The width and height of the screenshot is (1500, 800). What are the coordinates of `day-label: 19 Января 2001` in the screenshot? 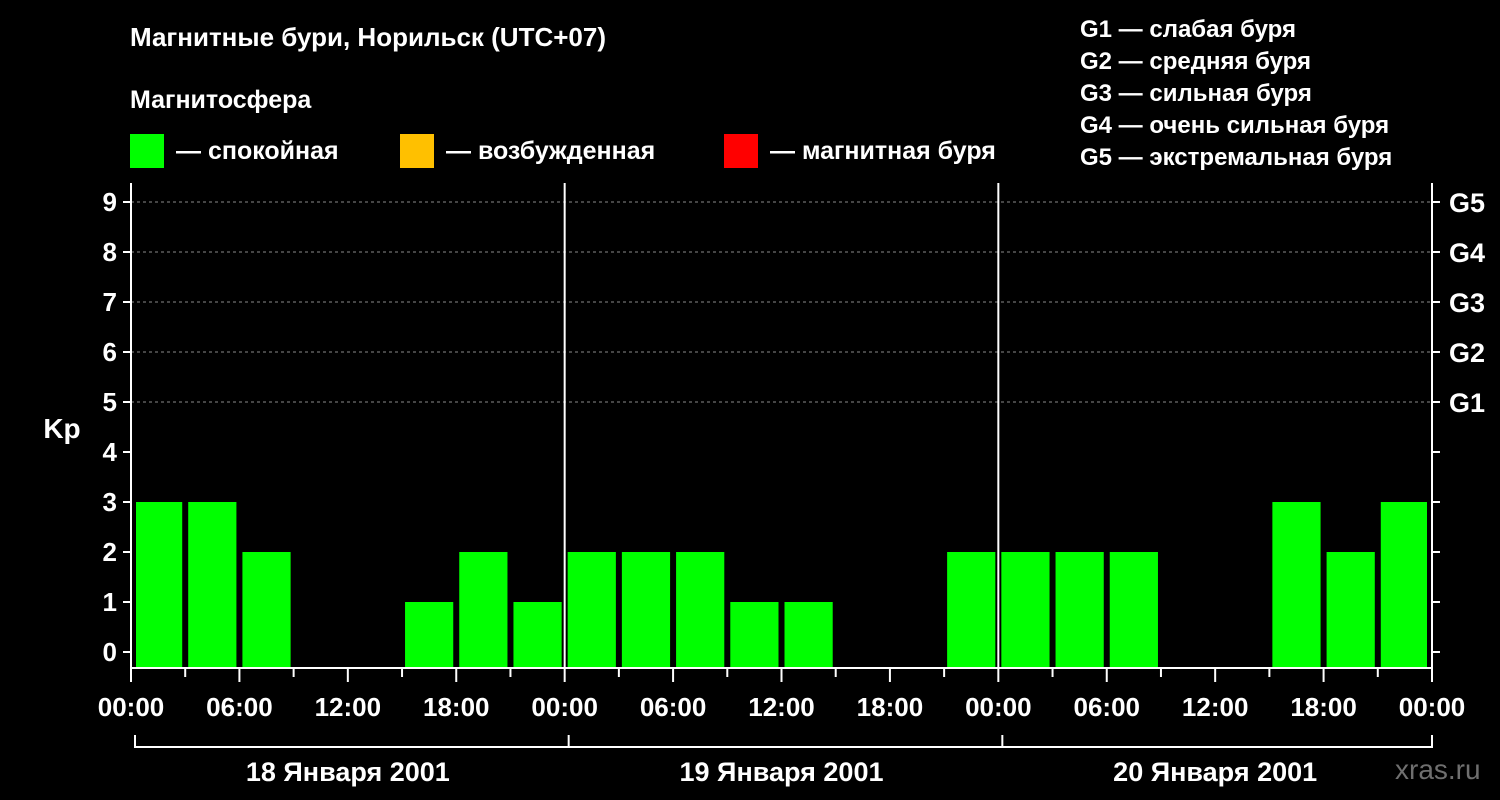 It's located at (782, 772).